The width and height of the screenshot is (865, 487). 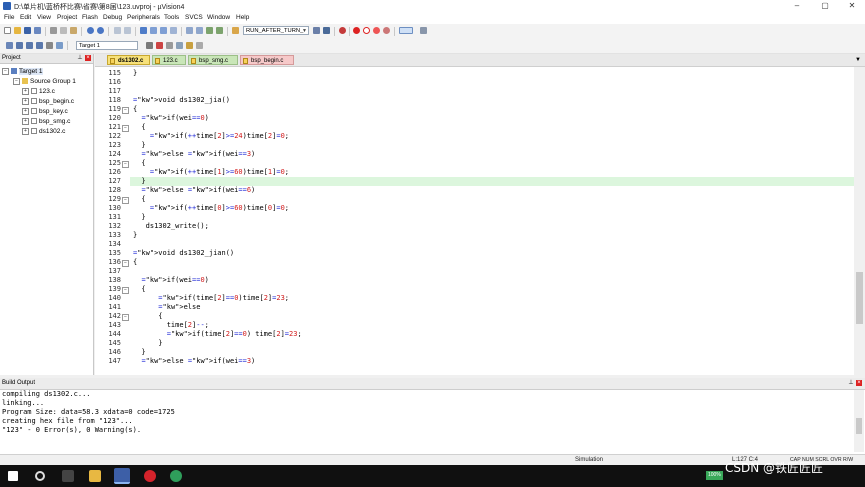 What do you see at coordinates (59, 45) in the screenshot?
I see `download-icon` at bounding box center [59, 45].